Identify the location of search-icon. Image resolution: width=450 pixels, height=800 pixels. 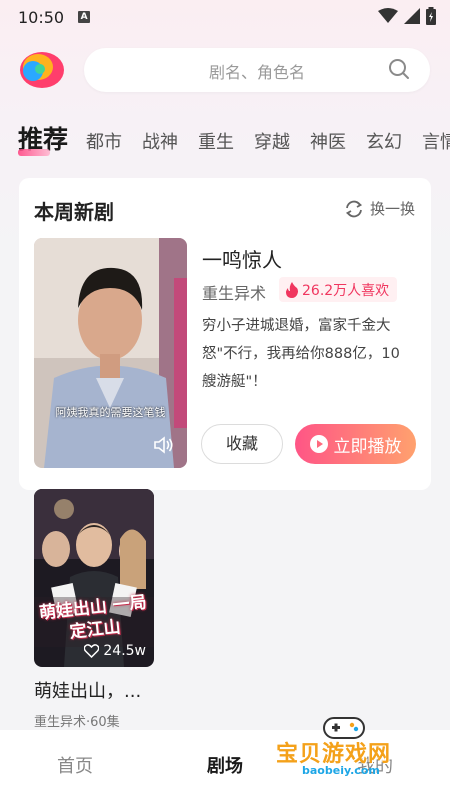
(399, 69).